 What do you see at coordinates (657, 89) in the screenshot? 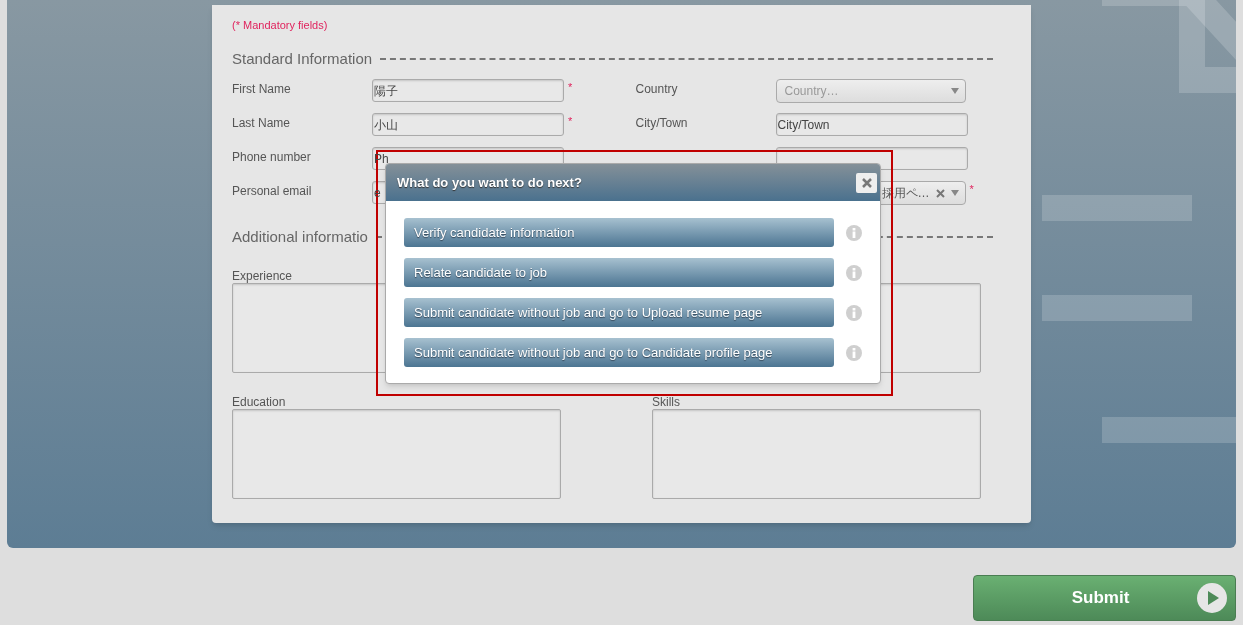
I see `field-label: Country` at bounding box center [657, 89].